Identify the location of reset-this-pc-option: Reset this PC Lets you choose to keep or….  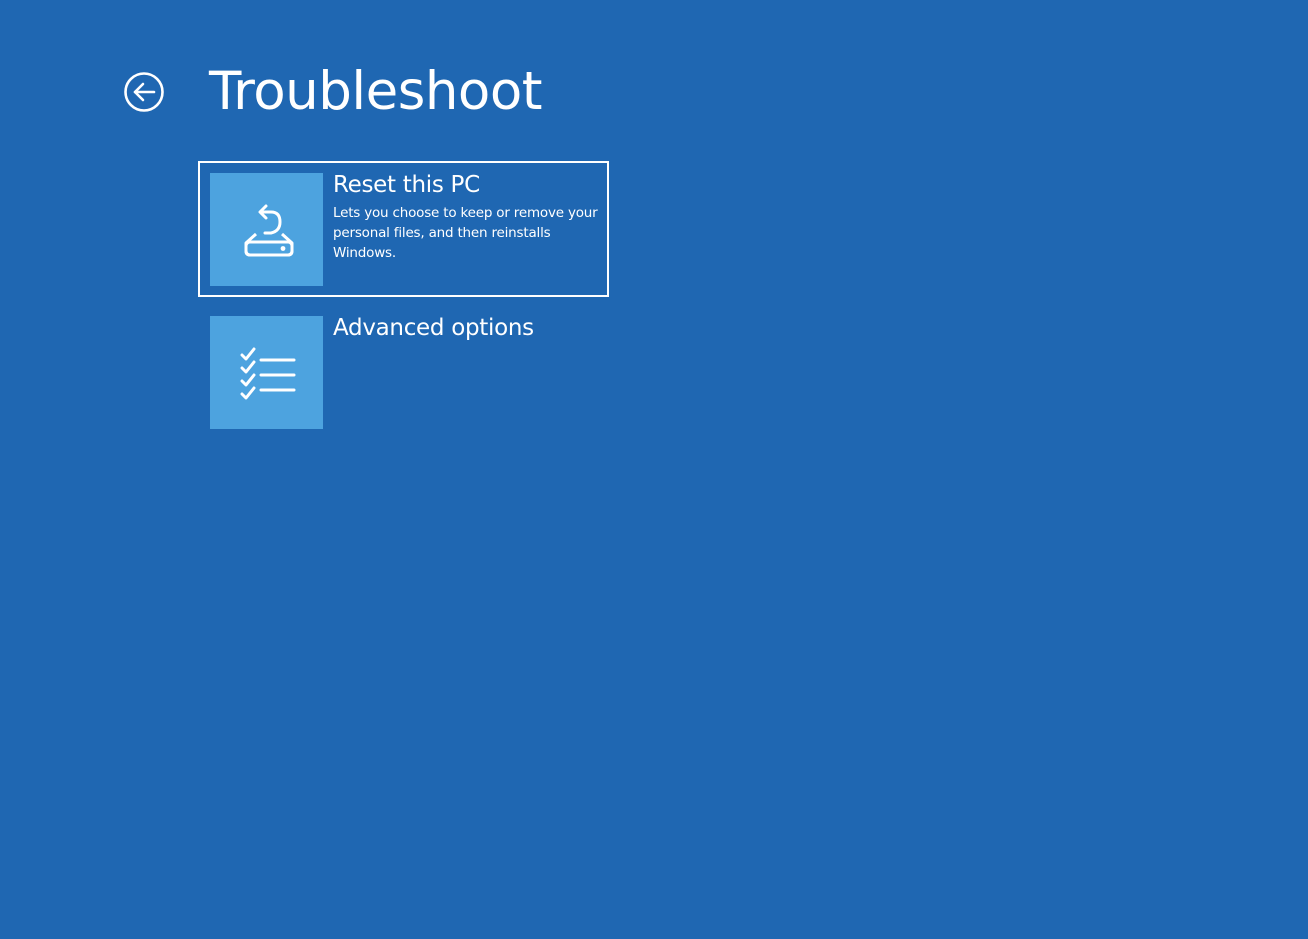
(403, 229).